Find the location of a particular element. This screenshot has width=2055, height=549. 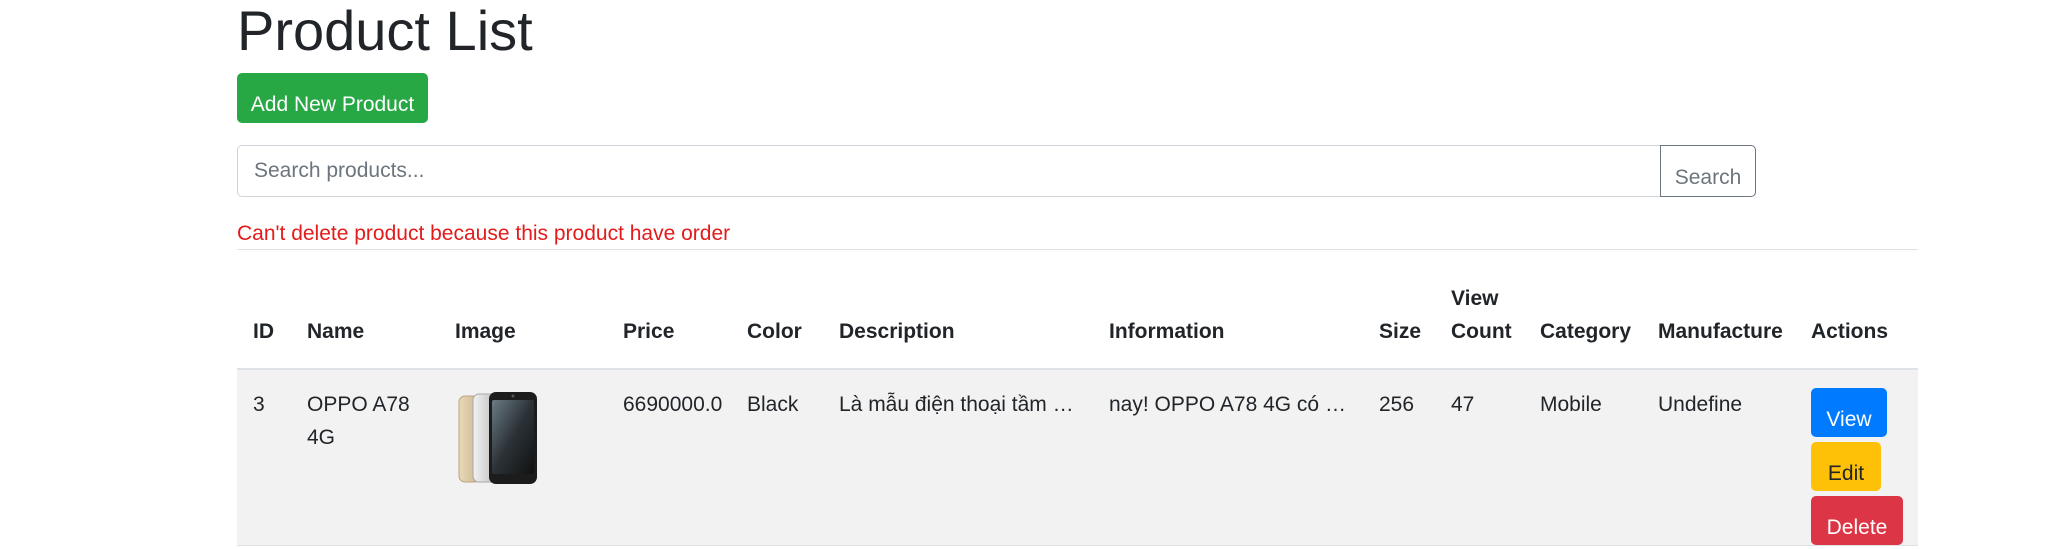

view-button: View is located at coordinates (1849, 412).